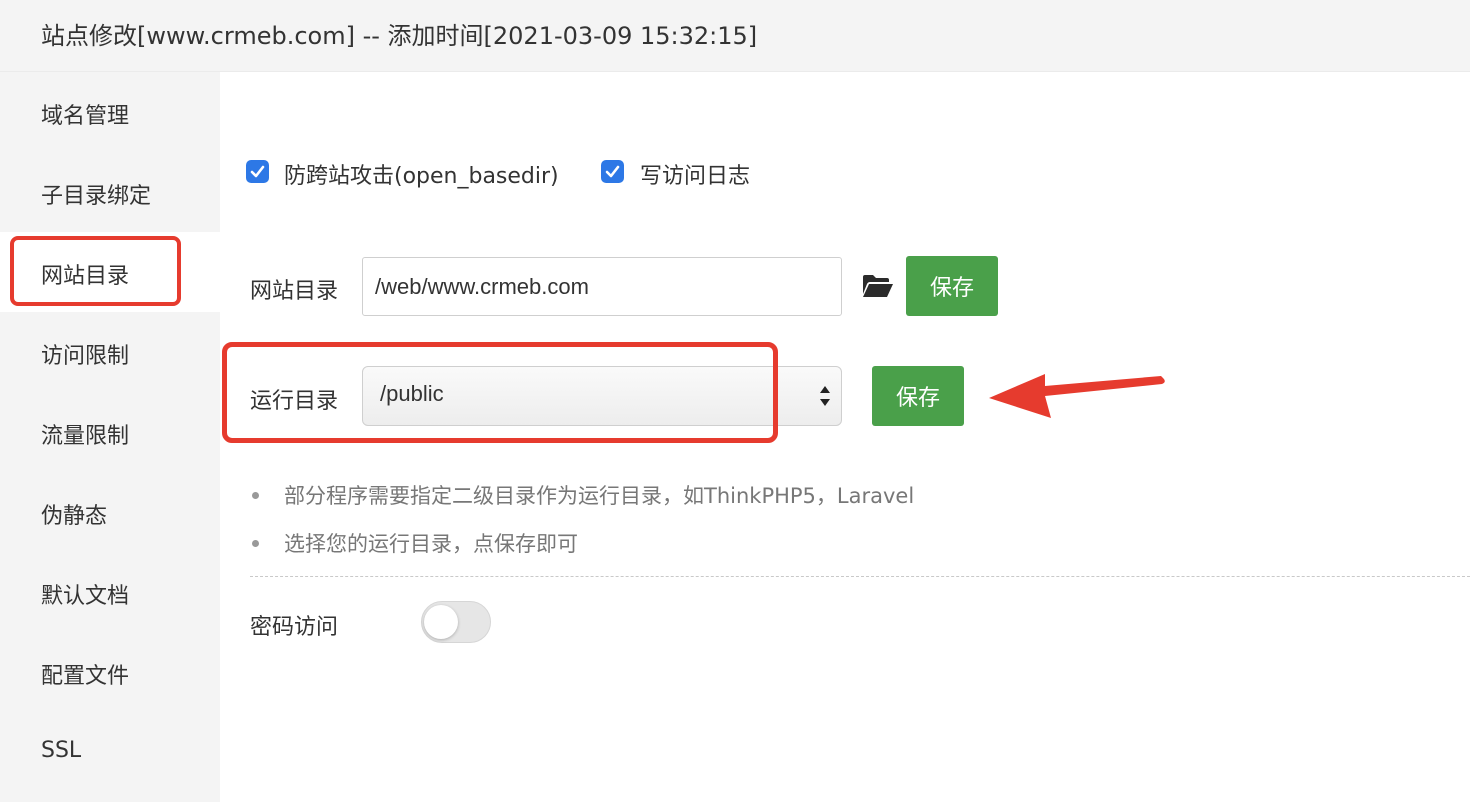  I want to click on sidebar-item-label: 访问限制, so click(85, 356).